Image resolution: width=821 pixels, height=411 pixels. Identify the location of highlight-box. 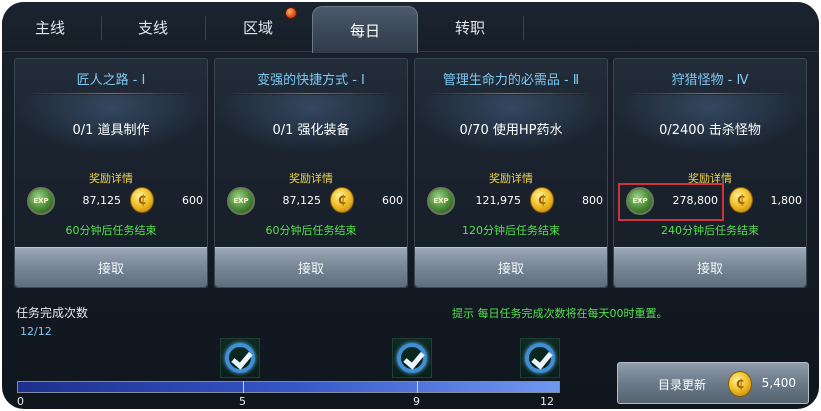
(671, 202).